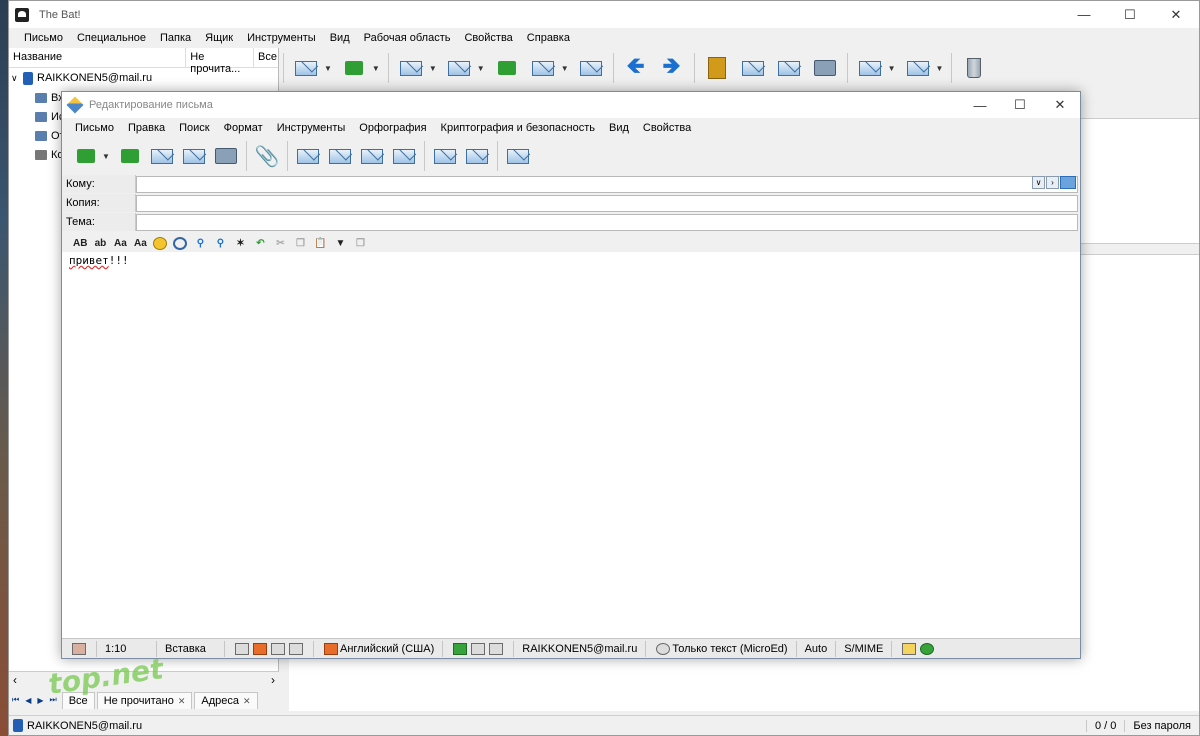 This screenshot has width=1200, height=736. Describe the element at coordinates (278, 648) in the screenshot. I see `view-justify-icon` at that location.